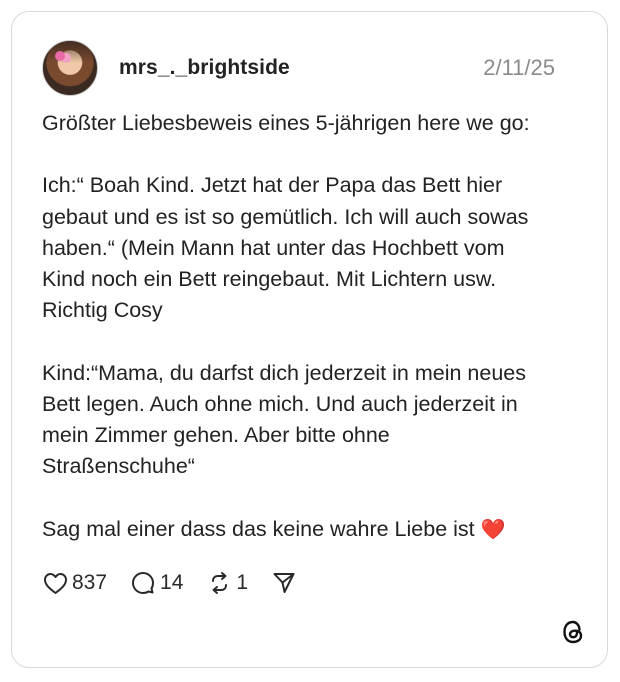 The width and height of the screenshot is (620, 682). I want to click on avatar-flower, so click(60, 56).